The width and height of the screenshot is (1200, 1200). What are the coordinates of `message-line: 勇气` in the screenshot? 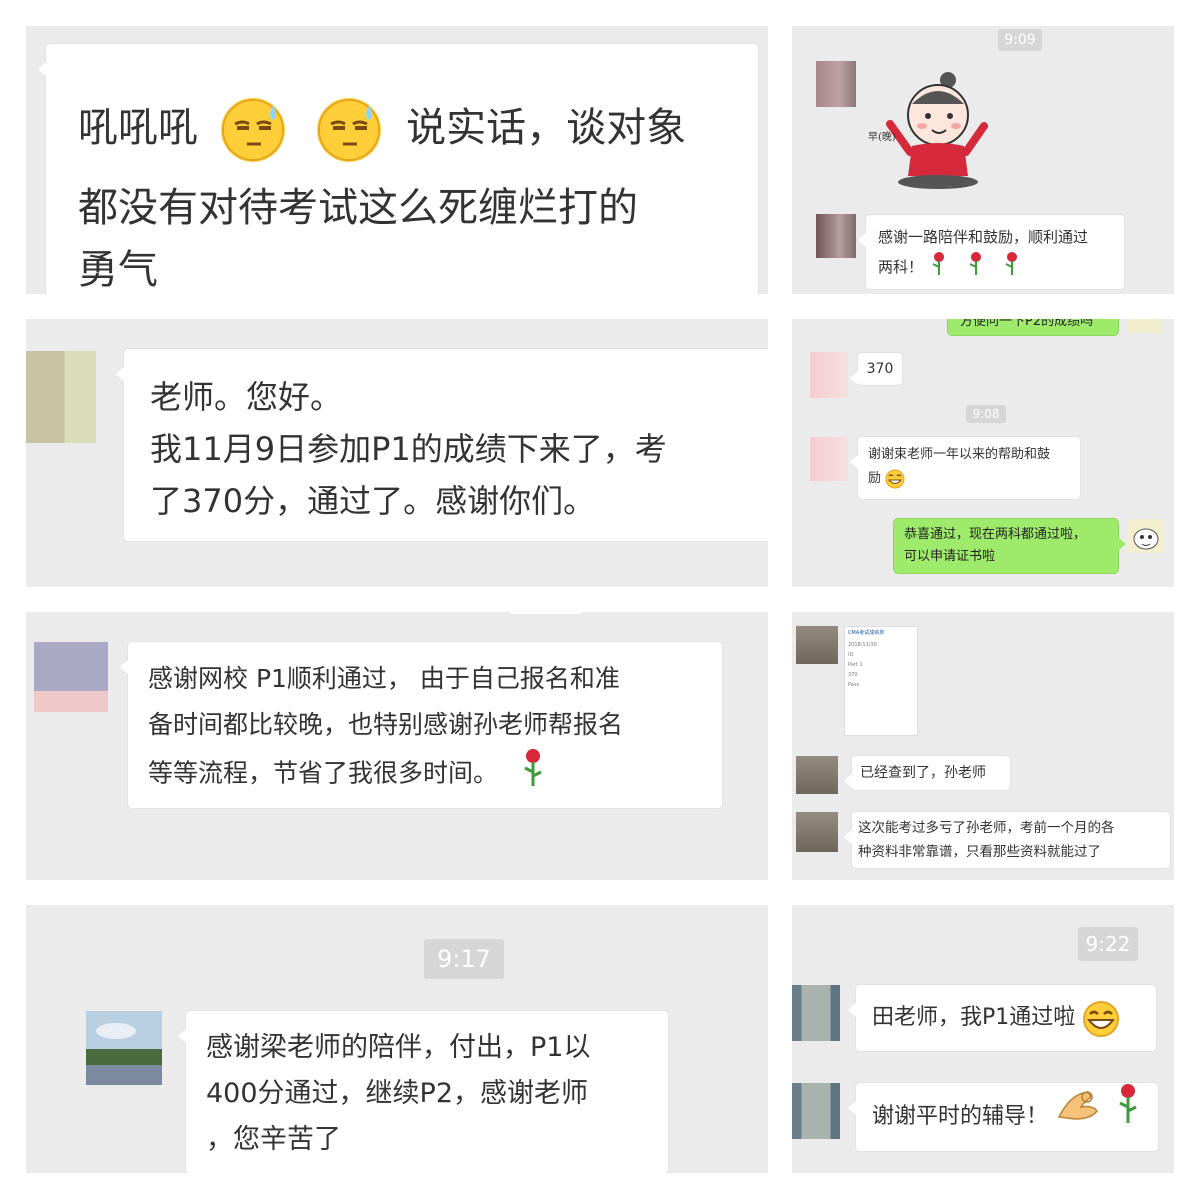 It's located at (118, 270).